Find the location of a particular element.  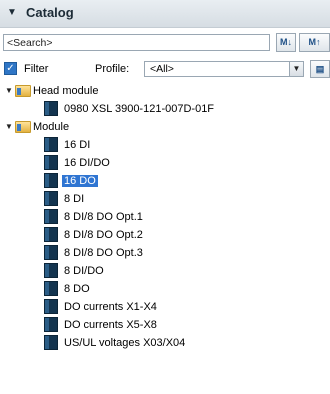

tree-item: 8 DI/8 DO Opt.3 is located at coordinates (165, 253).